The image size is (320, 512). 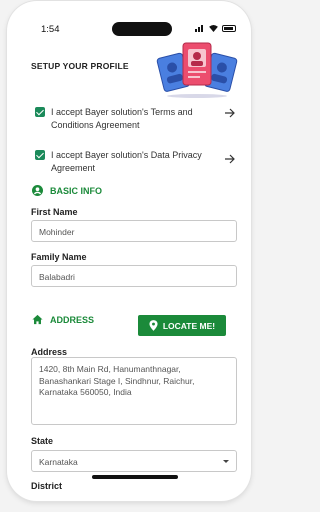 I want to click on status-icons, so click(x=215, y=28).